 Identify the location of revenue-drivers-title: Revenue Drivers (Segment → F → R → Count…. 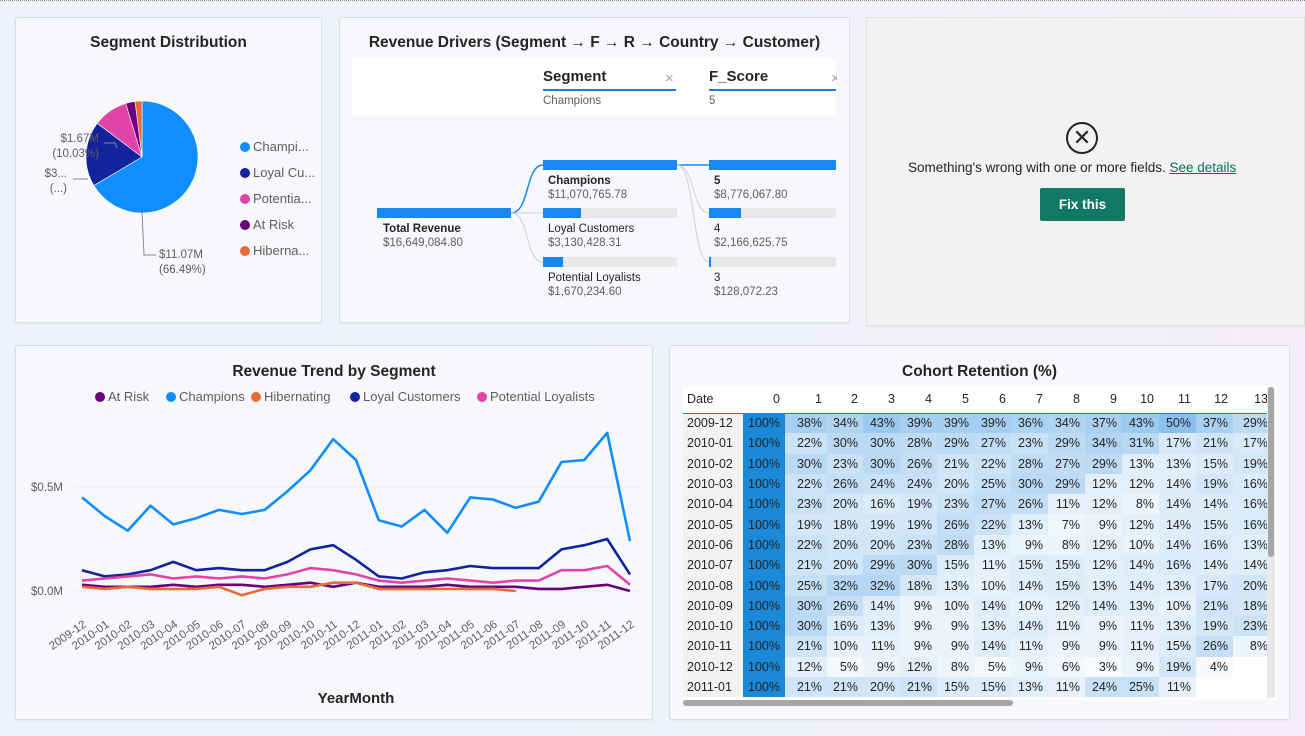
(594, 42).